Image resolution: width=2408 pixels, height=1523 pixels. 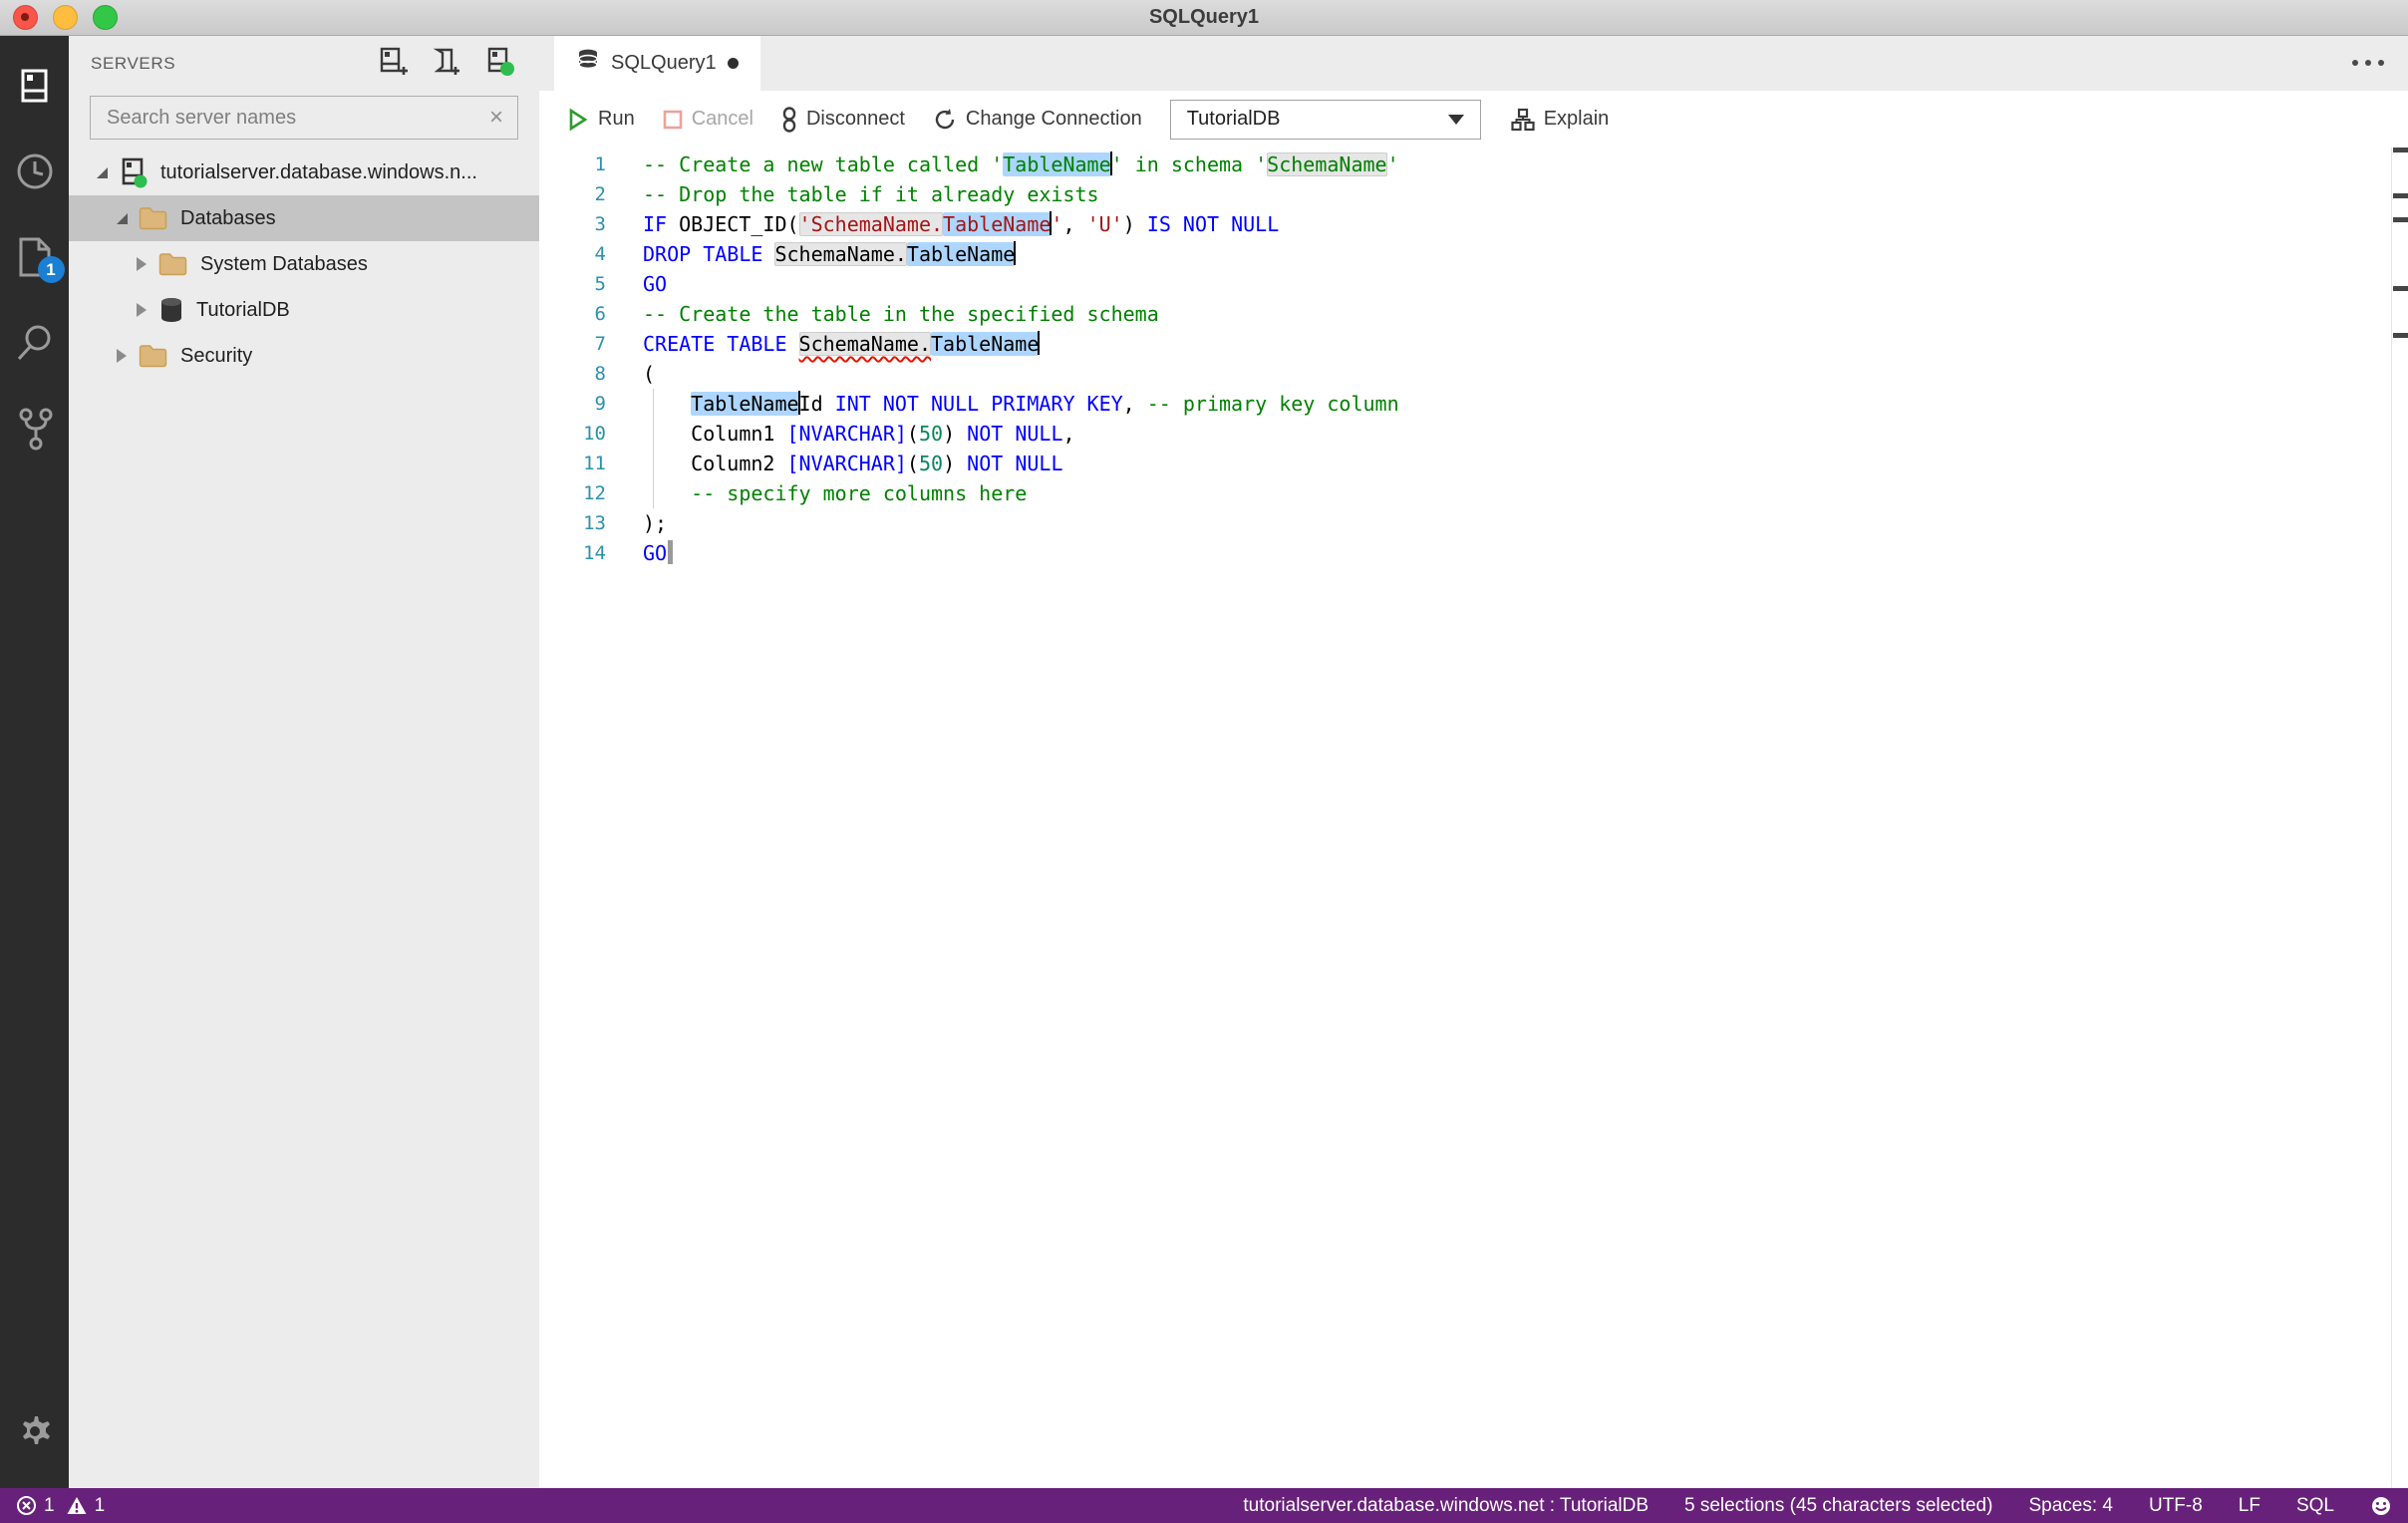 I want to click on active-connections-icon, so click(x=500, y=64).